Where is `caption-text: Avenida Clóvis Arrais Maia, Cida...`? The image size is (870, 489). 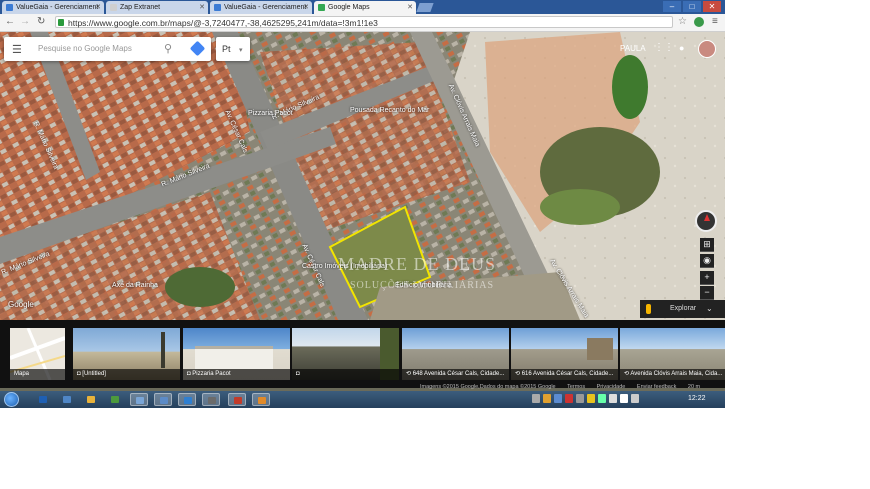
caption-text: Avenida Clóvis Arrais Maia, Cida... is located at coordinates (676, 374).